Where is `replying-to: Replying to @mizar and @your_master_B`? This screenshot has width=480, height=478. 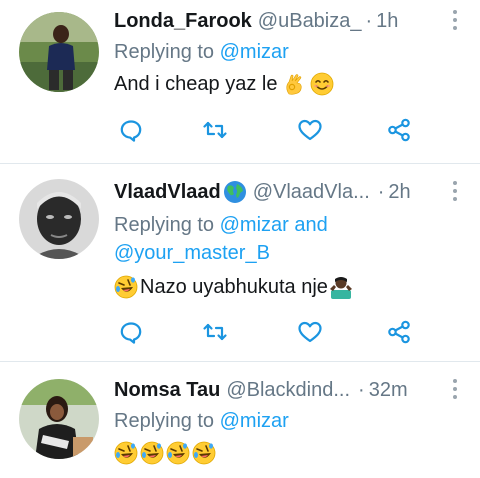
replying-to: Replying to @mizar and @your_master_B is located at coordinates (288, 239).